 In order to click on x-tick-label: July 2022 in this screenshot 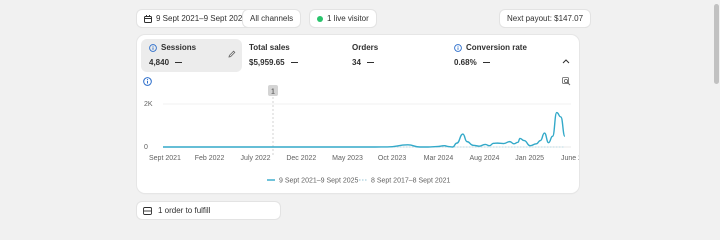, I will do `click(256, 158)`.